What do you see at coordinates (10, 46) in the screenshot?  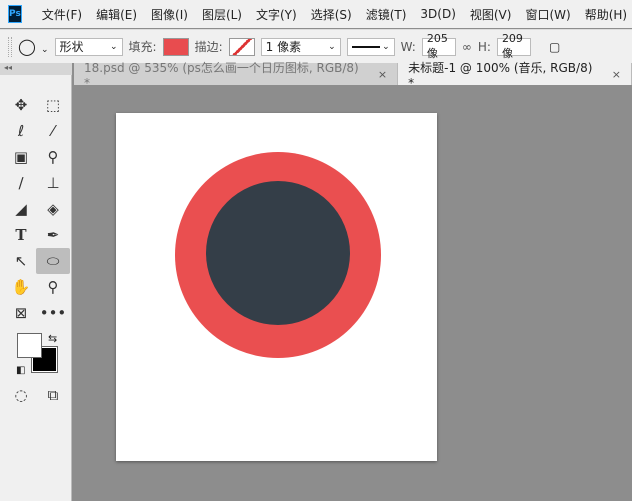 I see `grip-handle` at bounding box center [10, 46].